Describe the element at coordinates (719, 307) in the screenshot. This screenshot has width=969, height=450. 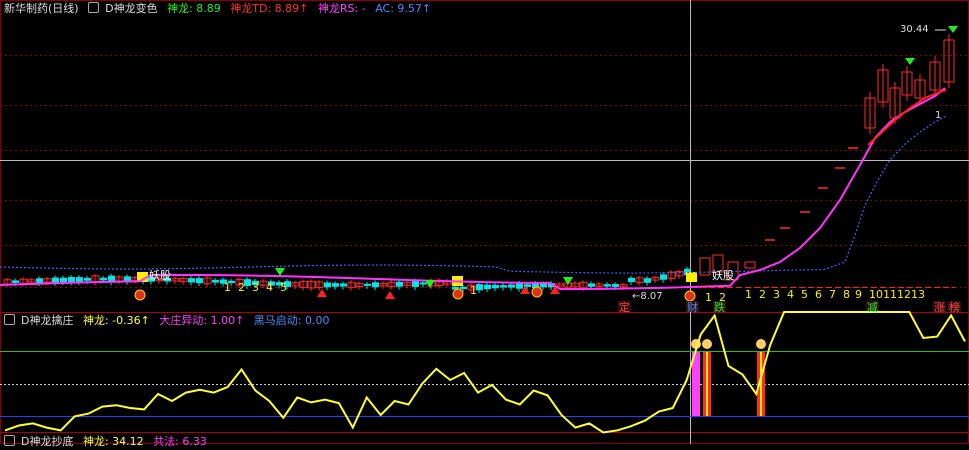
I see `signal-tag-text: 跌` at that location.